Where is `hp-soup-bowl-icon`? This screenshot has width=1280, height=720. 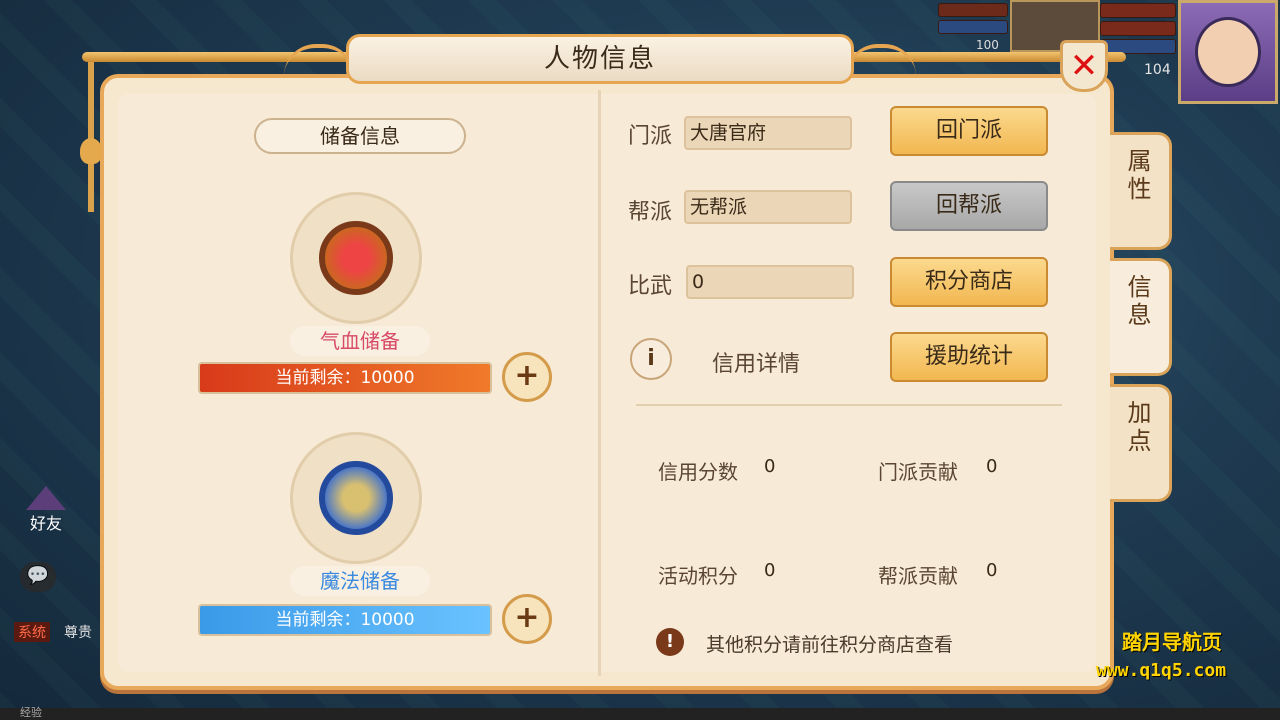
hp-soup-bowl-icon is located at coordinates (356, 258).